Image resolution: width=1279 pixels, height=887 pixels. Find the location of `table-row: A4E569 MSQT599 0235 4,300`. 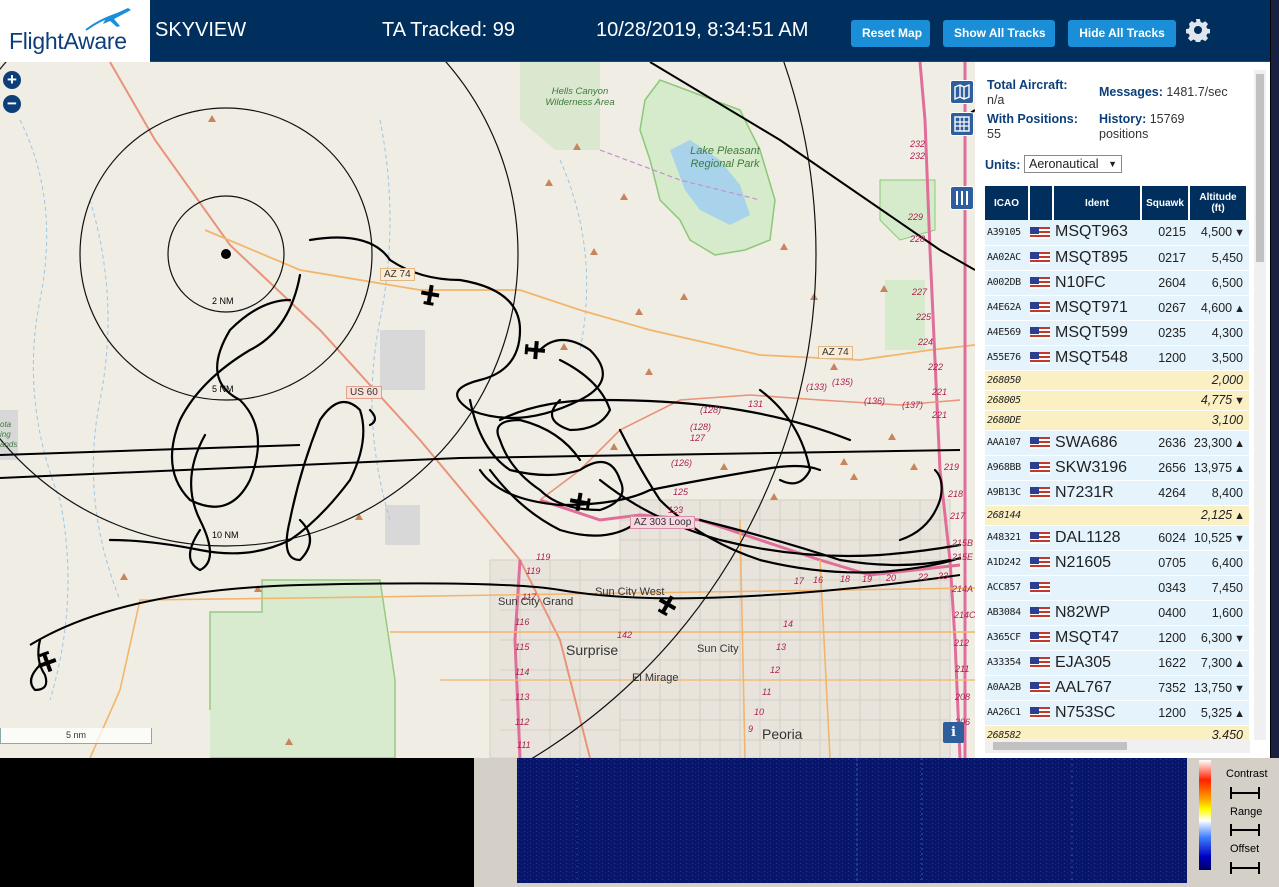

table-row: A4E569 MSQT599 0235 4,300 is located at coordinates (1117, 333).